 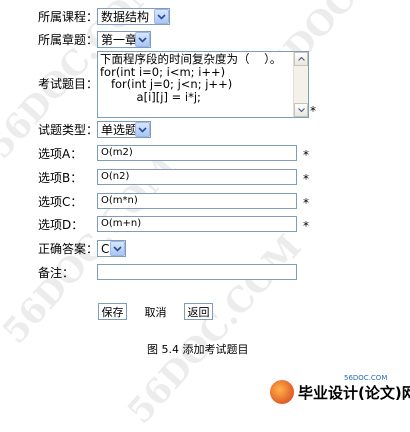 I want to click on course-label: 所属课程：, so click(x=68, y=17).